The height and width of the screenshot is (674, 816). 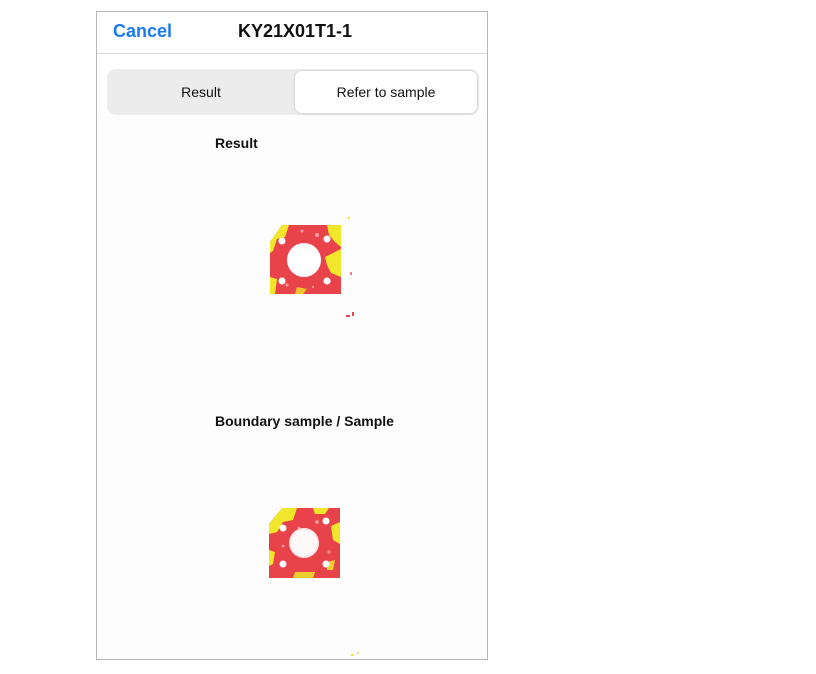 What do you see at coordinates (295, 31) in the screenshot?
I see `page-title: KY21X01T1-1` at bounding box center [295, 31].